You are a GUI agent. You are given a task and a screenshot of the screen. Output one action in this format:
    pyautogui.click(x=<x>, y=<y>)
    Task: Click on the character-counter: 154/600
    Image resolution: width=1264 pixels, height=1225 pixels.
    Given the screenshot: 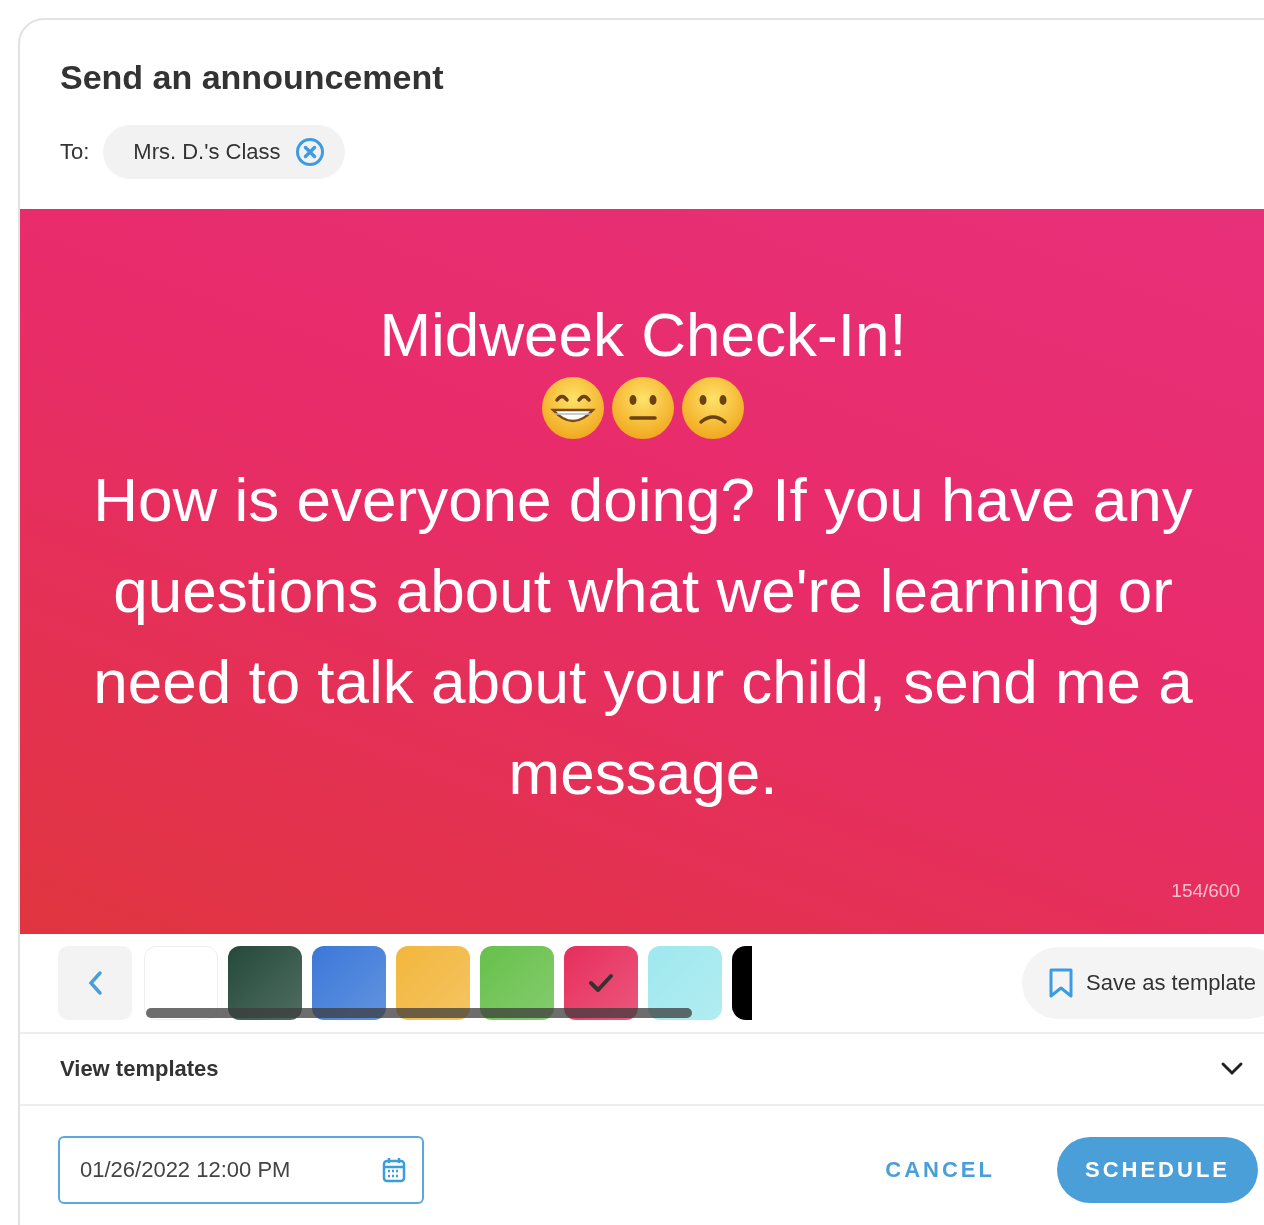 What is the action you would take?
    pyautogui.click(x=1205, y=891)
    